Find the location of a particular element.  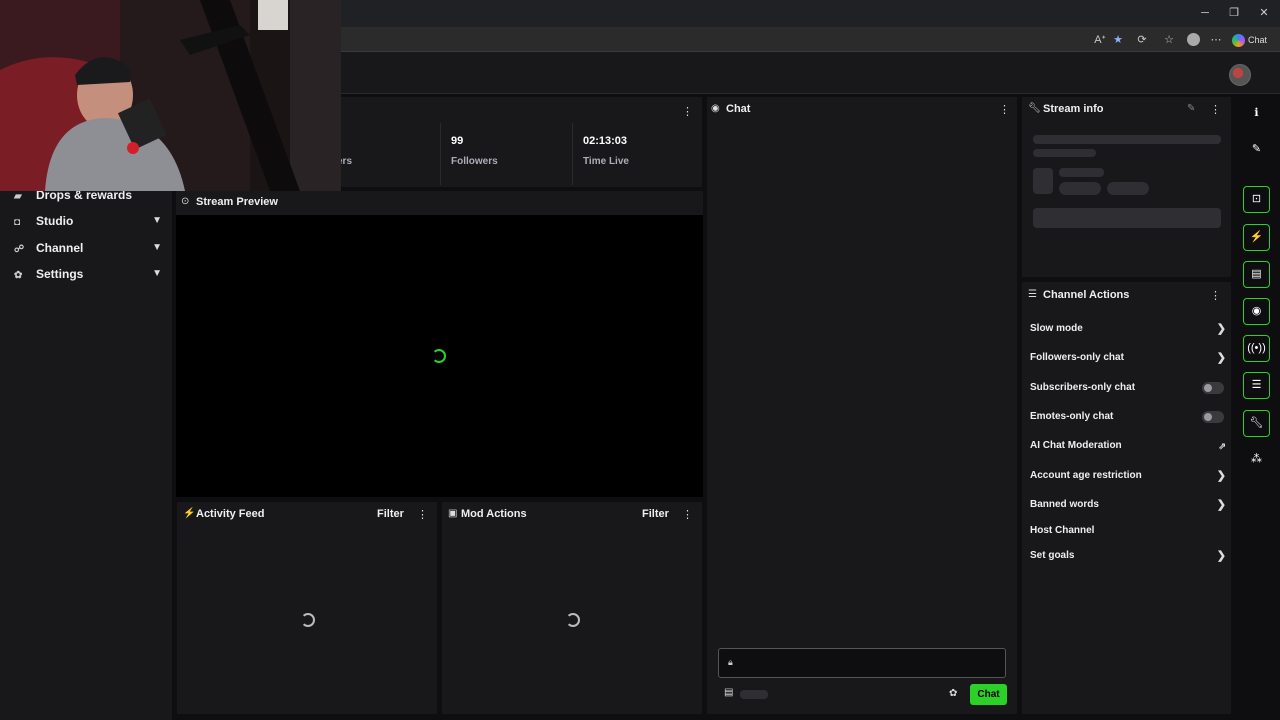

favorites-icon: ☆ is located at coordinates (1169, 40).